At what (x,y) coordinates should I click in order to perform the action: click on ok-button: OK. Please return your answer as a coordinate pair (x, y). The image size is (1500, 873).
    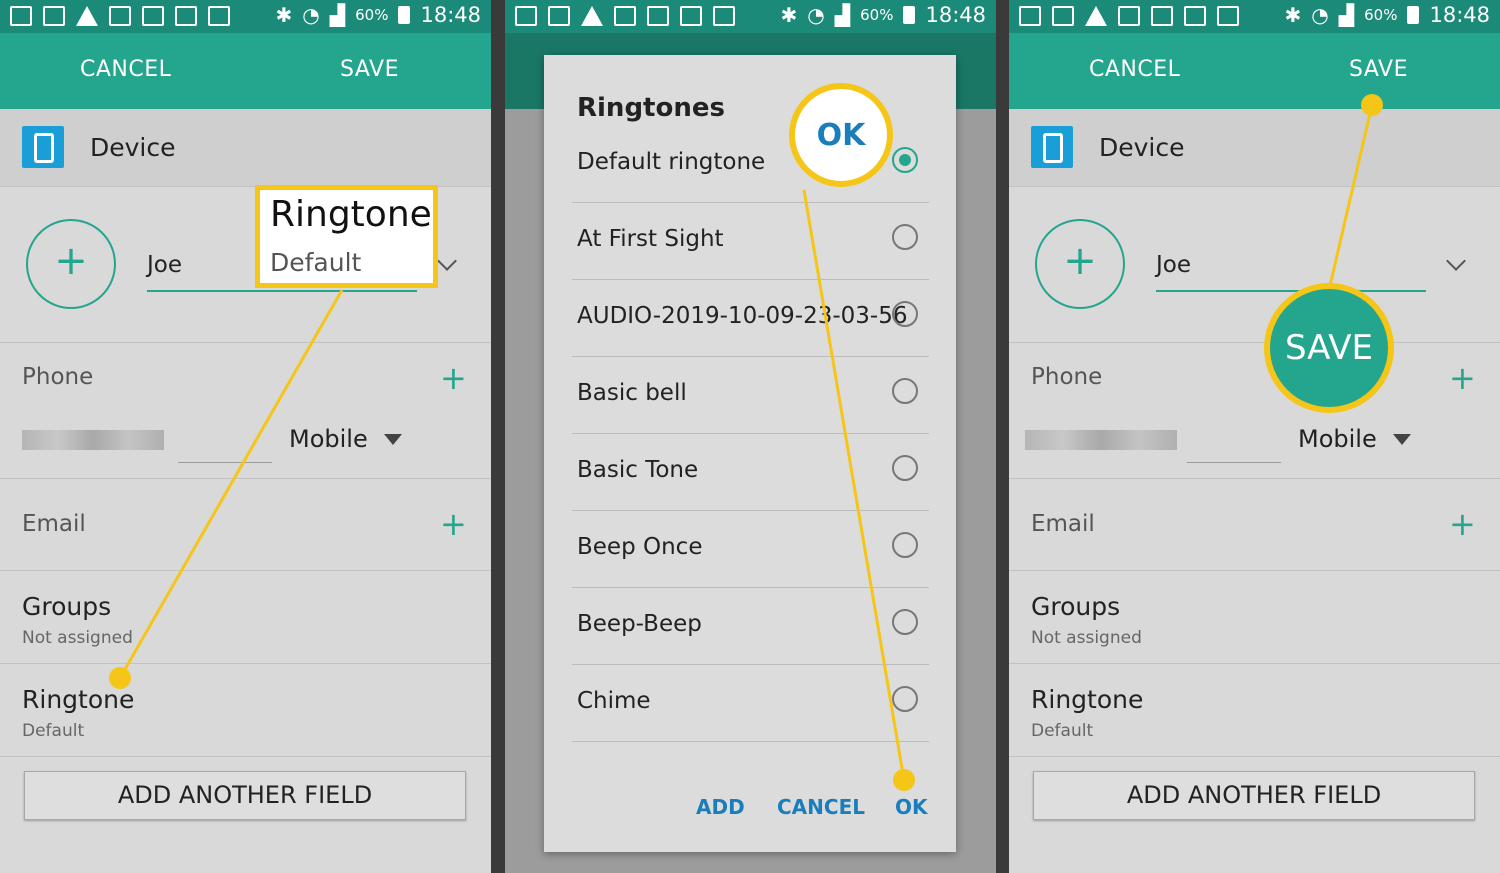
    Looking at the image, I should click on (911, 807).